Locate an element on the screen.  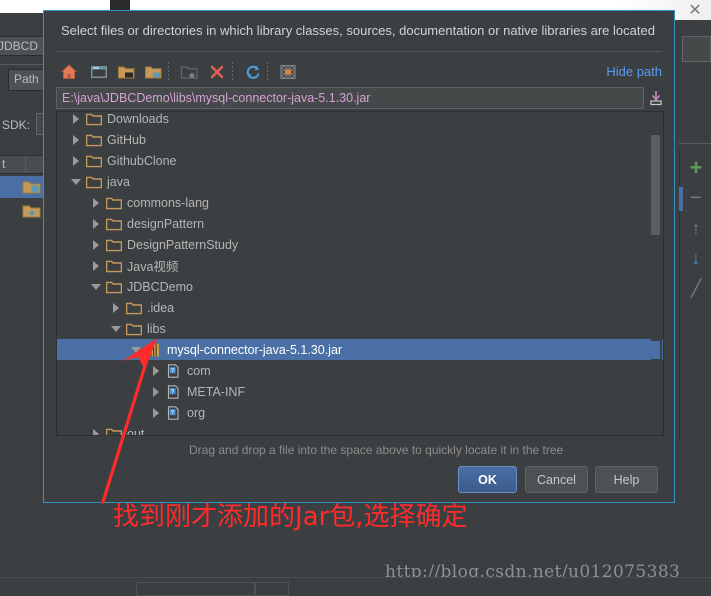
new-folder-icon is located at coordinates (189, 72).